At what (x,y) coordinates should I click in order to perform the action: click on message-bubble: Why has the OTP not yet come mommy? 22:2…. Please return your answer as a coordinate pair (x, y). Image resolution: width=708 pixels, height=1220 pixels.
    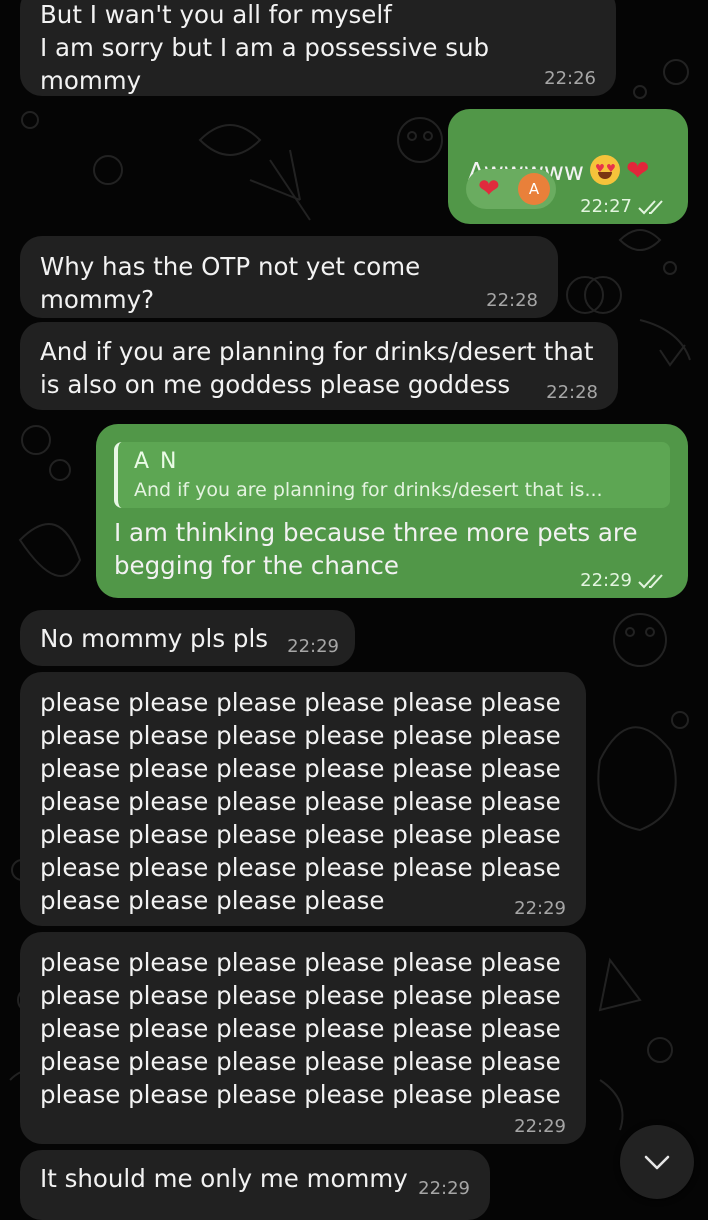
    Looking at the image, I should click on (289, 277).